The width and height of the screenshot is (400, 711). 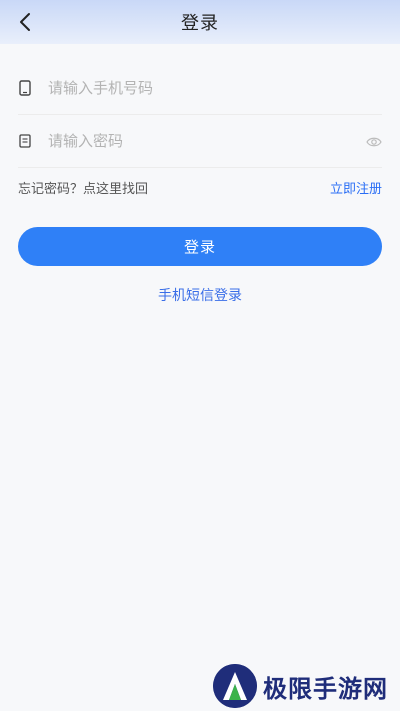 I want to click on phone-row, so click(x=200, y=88).